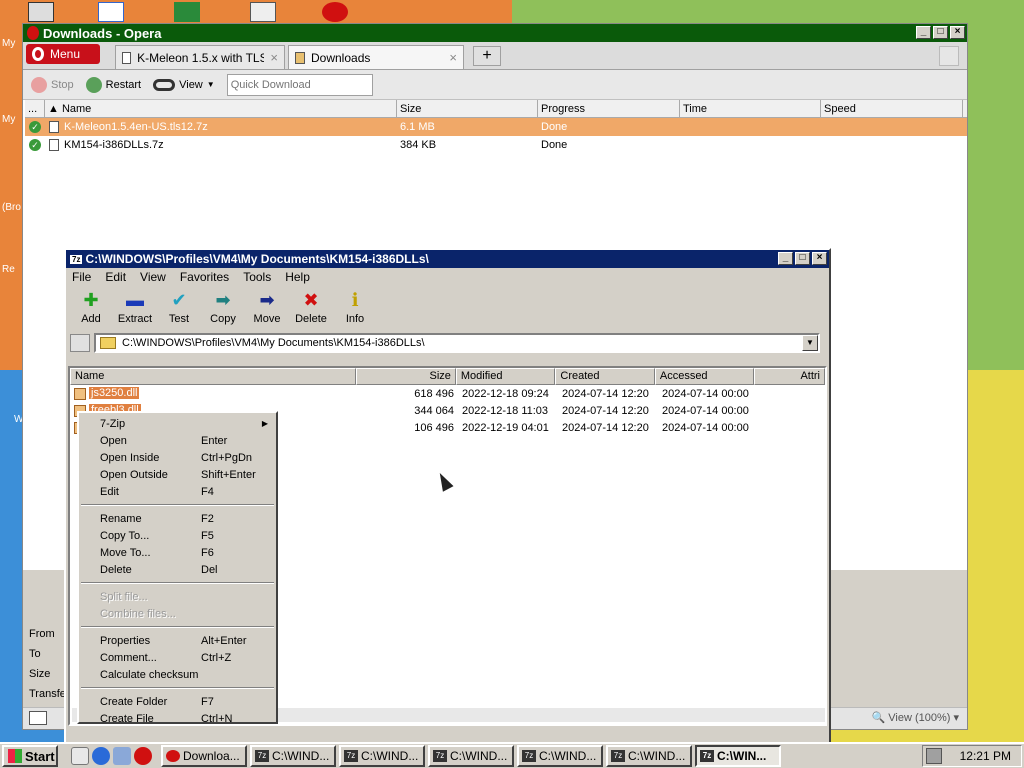 This screenshot has height=768, width=1024. What do you see at coordinates (113, 84) in the screenshot?
I see `restart-button: Restart` at bounding box center [113, 84].